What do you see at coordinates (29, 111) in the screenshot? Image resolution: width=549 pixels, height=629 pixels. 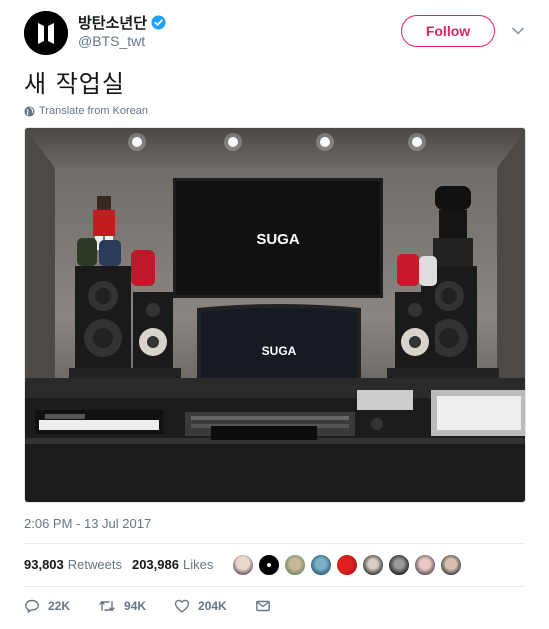 I see `globe-icon` at bounding box center [29, 111].